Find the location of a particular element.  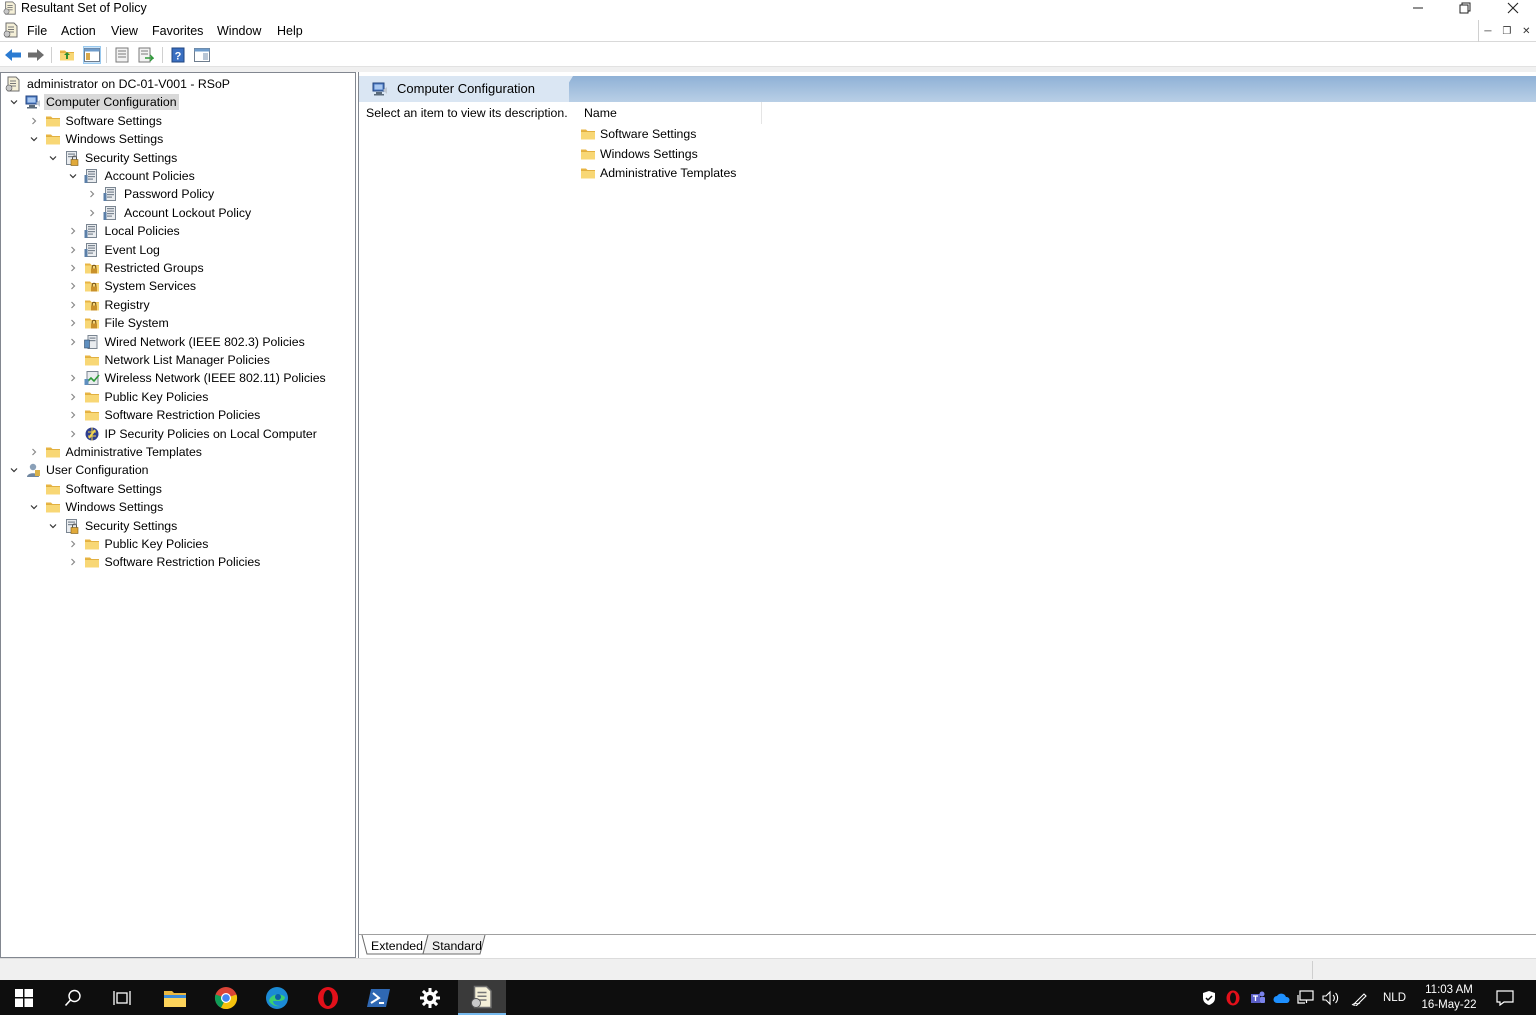

action-center-button is located at coordinates (1505, 998).